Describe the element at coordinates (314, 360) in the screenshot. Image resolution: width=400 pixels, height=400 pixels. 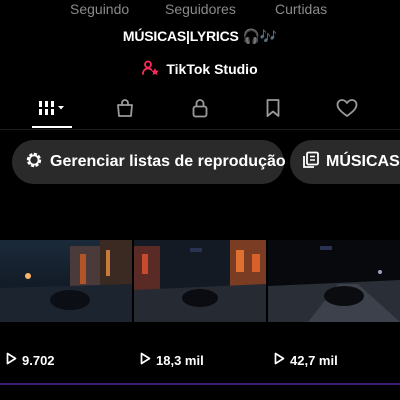
I see `views-count: 42,7 mil` at that location.